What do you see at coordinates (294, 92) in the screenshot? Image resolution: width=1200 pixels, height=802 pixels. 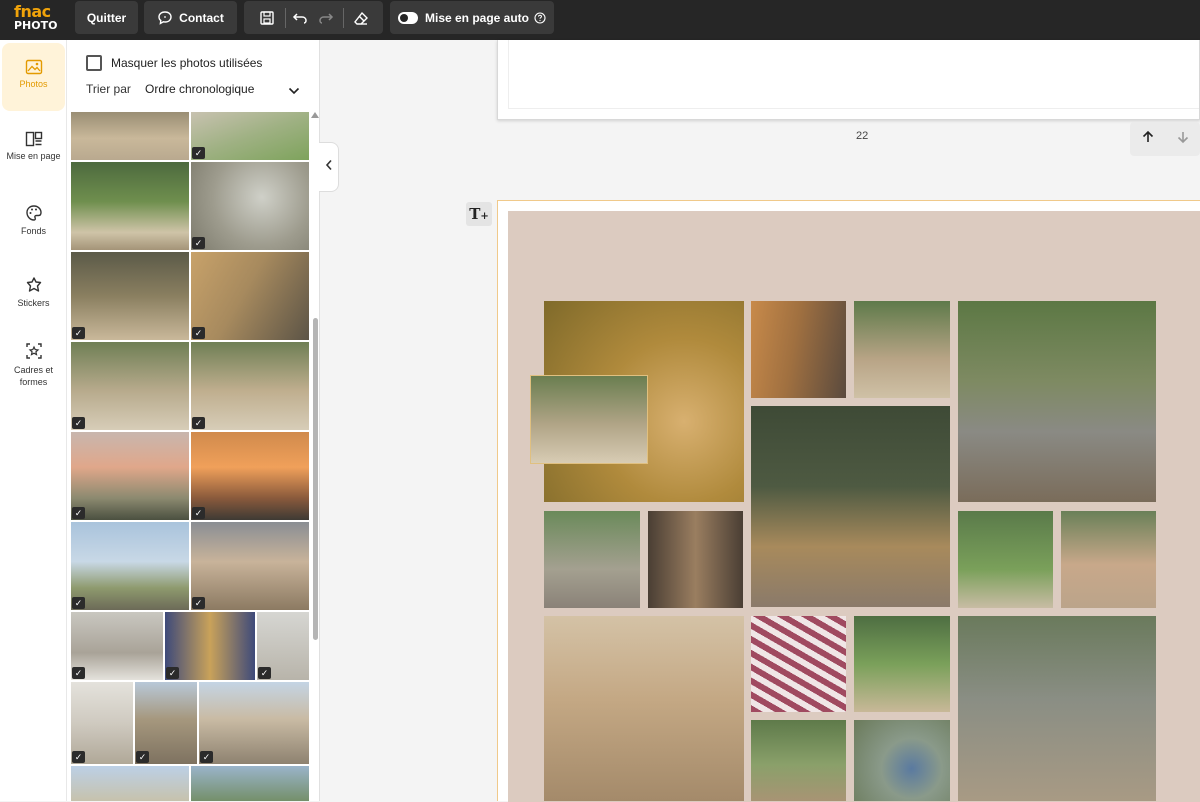 I see `chevron-down-icon` at bounding box center [294, 92].